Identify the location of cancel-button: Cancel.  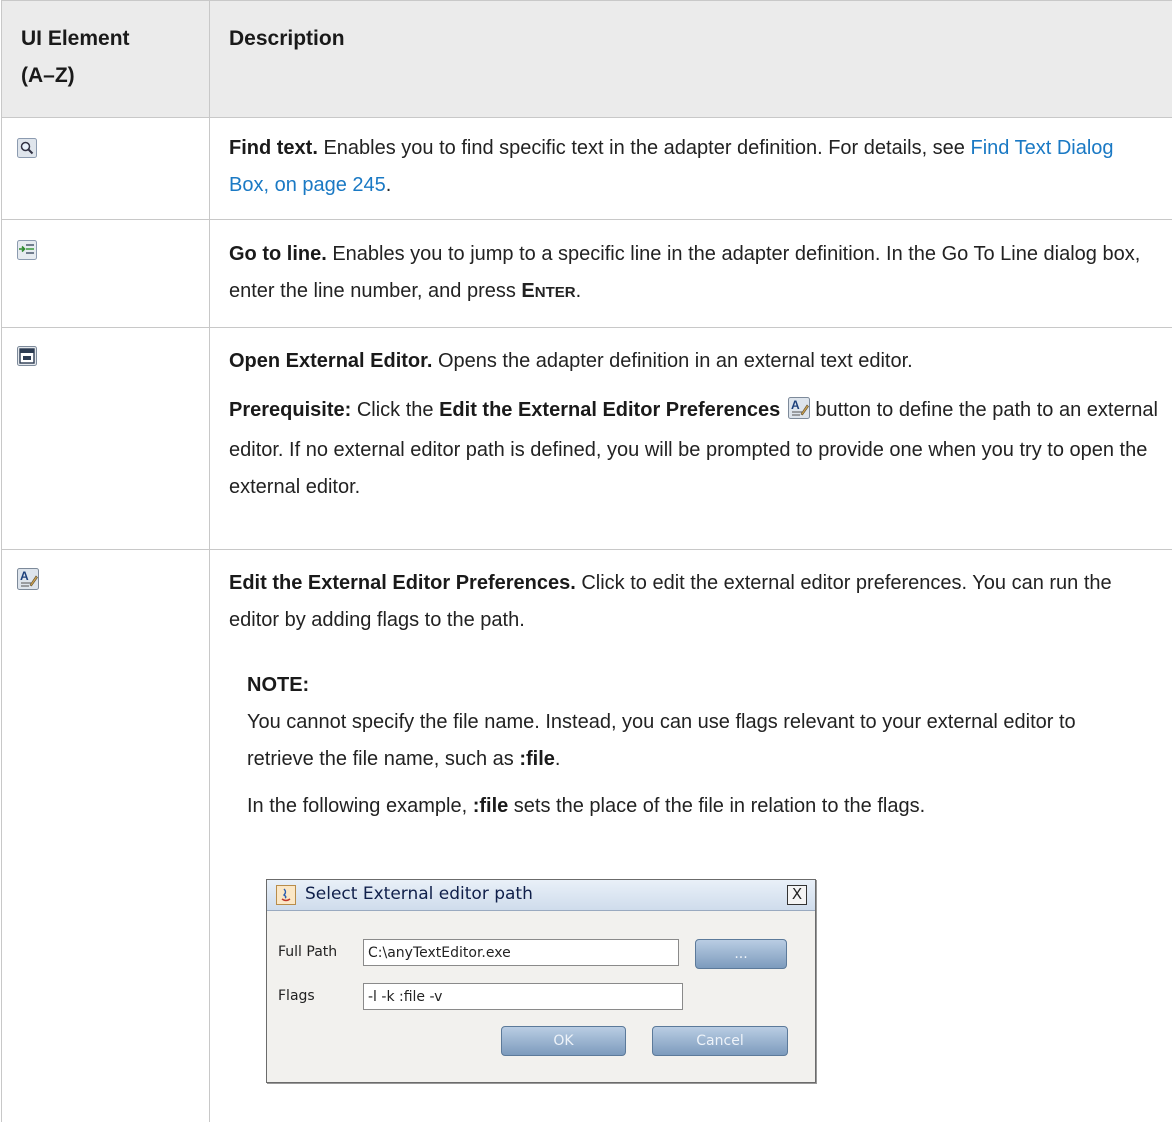
(720, 1041).